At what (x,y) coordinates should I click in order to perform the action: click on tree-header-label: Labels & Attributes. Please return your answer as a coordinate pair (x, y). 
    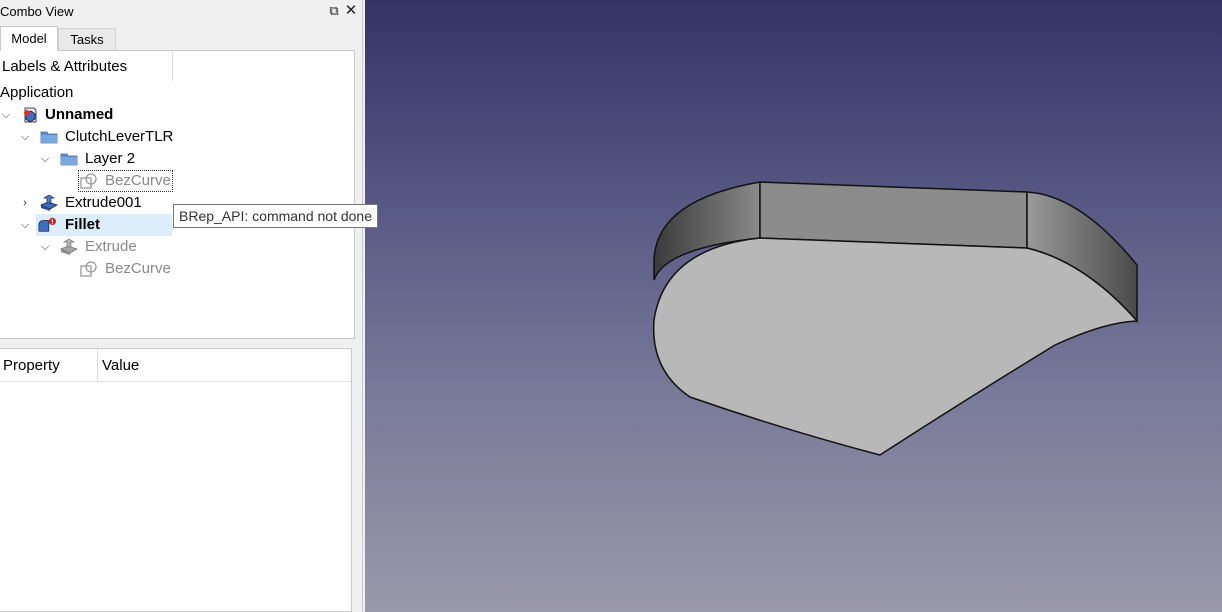
    Looking at the image, I should click on (65, 66).